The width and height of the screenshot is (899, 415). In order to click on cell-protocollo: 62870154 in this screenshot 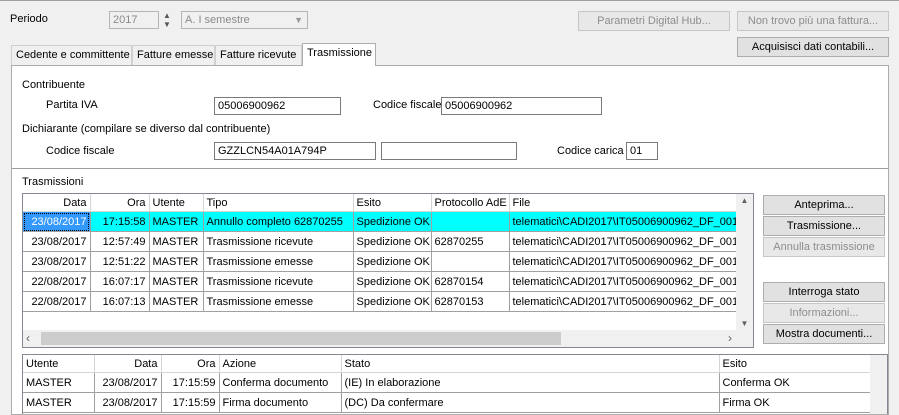, I will do `click(470, 281)`.